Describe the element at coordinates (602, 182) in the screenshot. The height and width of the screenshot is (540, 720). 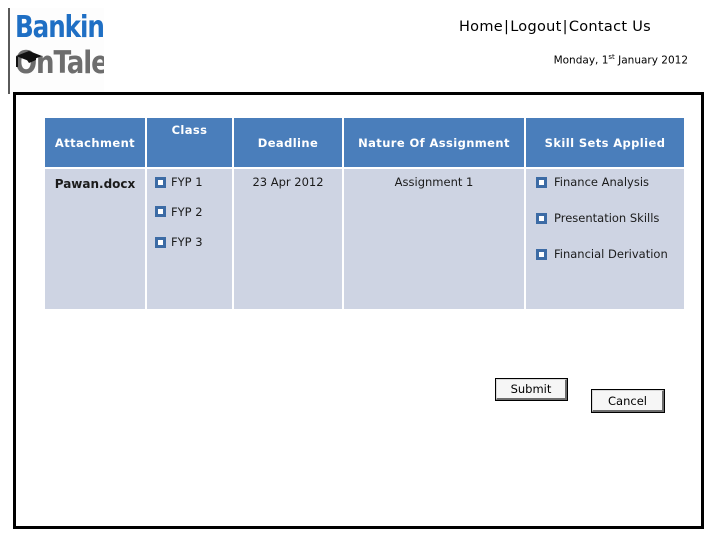
I see `skill-option-label: Finance Analysis` at that location.